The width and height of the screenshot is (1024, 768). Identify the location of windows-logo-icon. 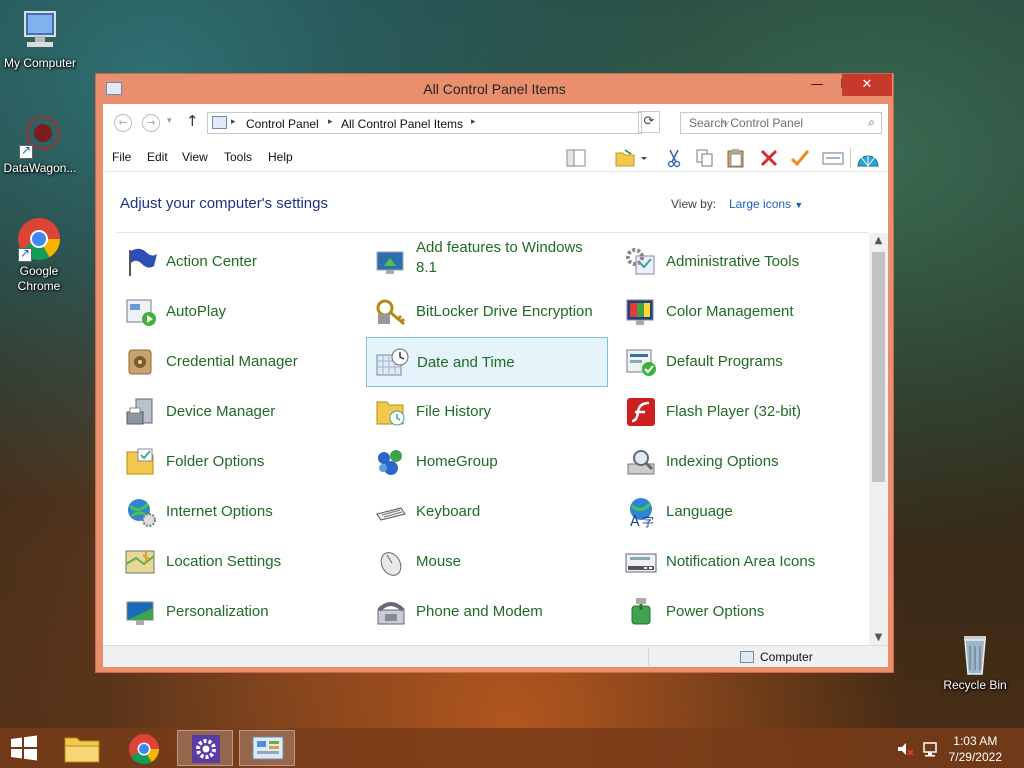
(24, 748).